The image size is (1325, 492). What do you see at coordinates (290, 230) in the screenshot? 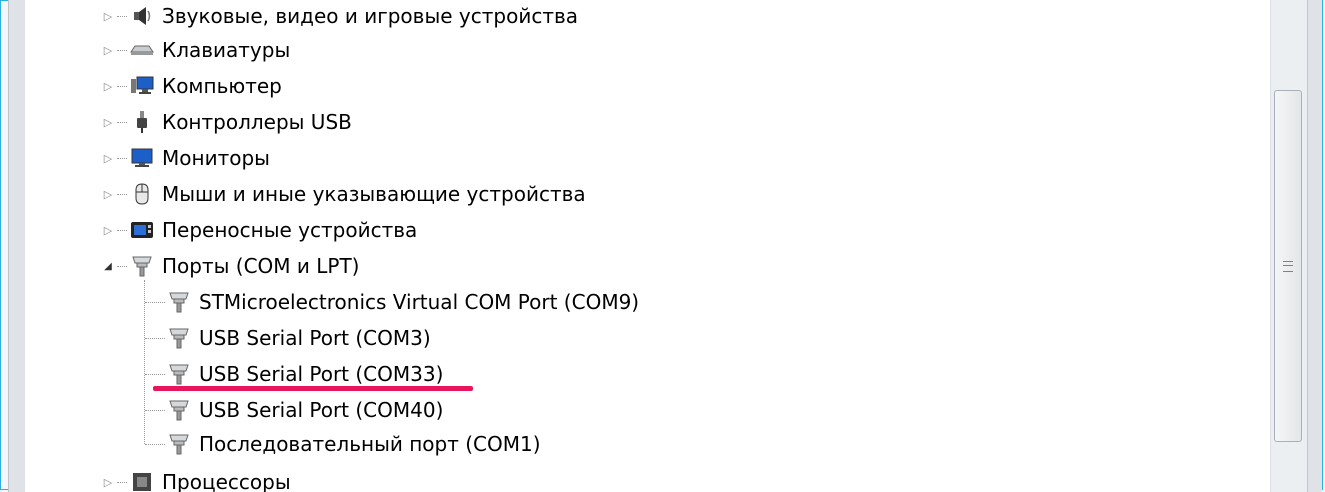
I see `tree-item-label: Переносные устройства` at bounding box center [290, 230].